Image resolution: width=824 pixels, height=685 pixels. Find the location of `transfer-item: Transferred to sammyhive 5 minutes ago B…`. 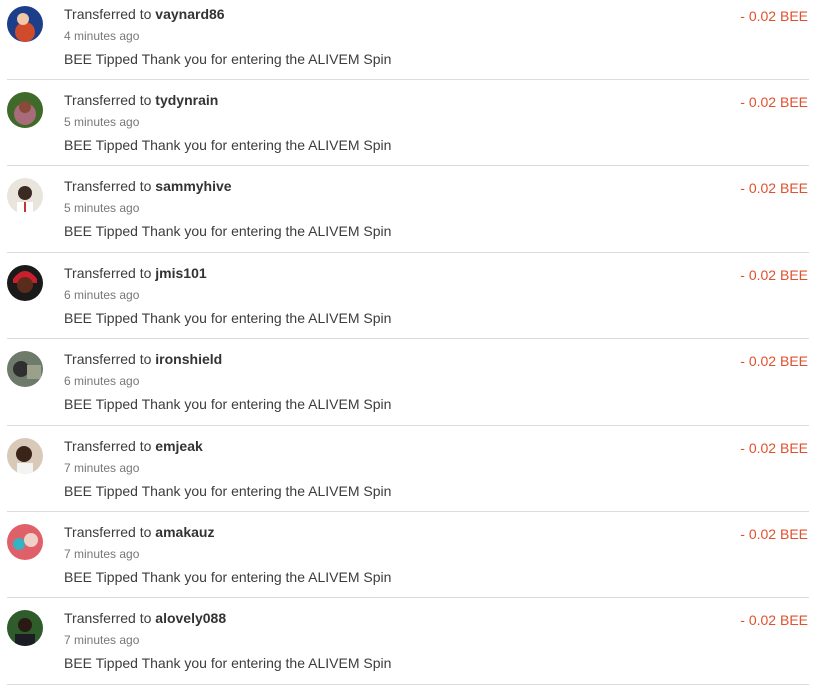

transfer-item: Transferred to sammyhive 5 minutes ago B… is located at coordinates (408, 209).